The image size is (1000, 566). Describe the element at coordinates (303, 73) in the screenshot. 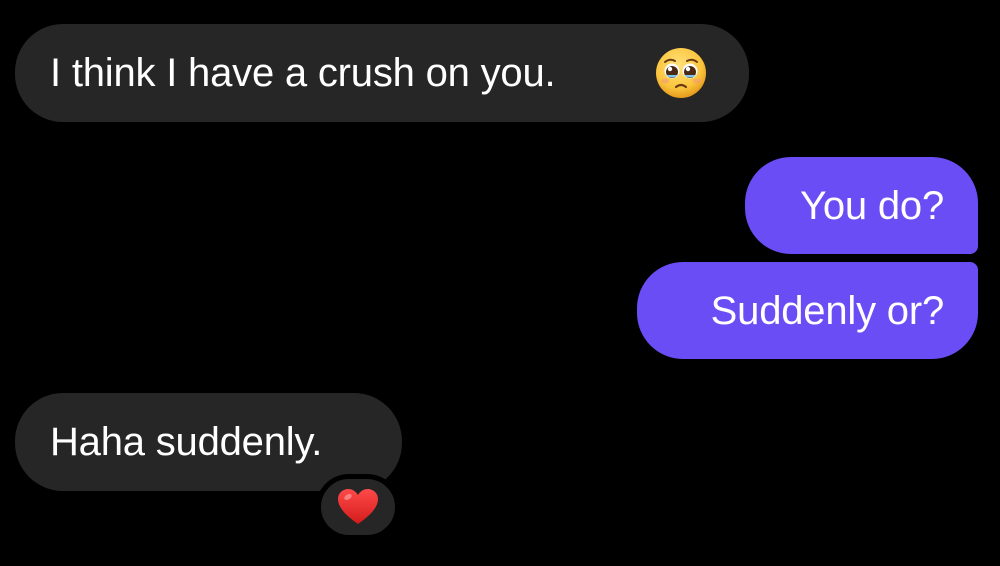

I see `message-text: I think I have a crush on you.` at that location.